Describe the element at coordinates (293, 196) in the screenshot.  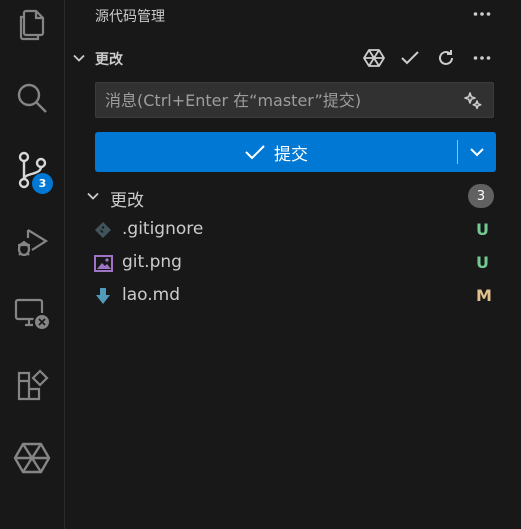
I see `changes-group-header: 更改 3` at that location.